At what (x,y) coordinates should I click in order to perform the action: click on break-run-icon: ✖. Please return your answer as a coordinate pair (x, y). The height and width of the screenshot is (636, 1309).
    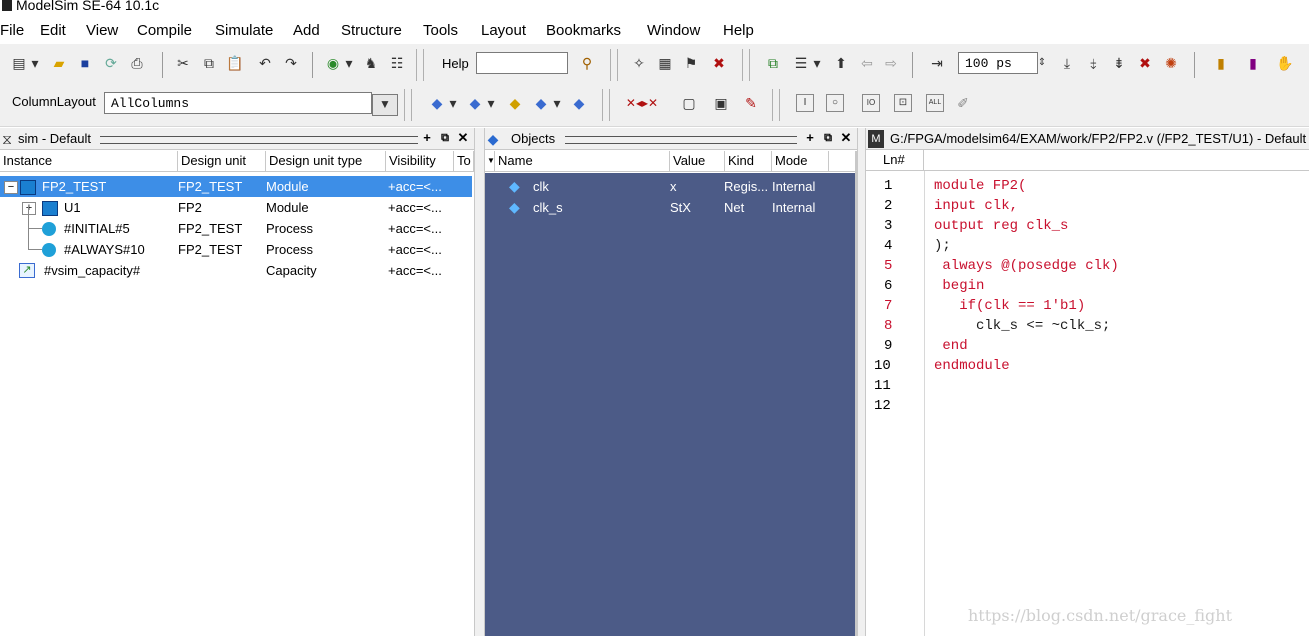
    Looking at the image, I should click on (1145, 63).